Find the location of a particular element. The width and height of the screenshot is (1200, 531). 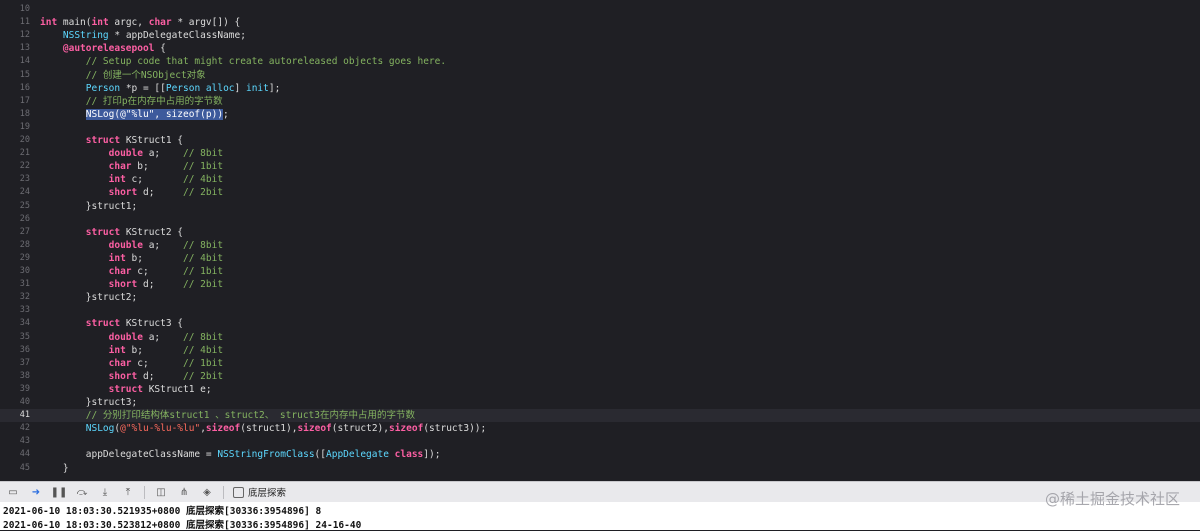

line-number: 24 is located at coordinates (15, 192).